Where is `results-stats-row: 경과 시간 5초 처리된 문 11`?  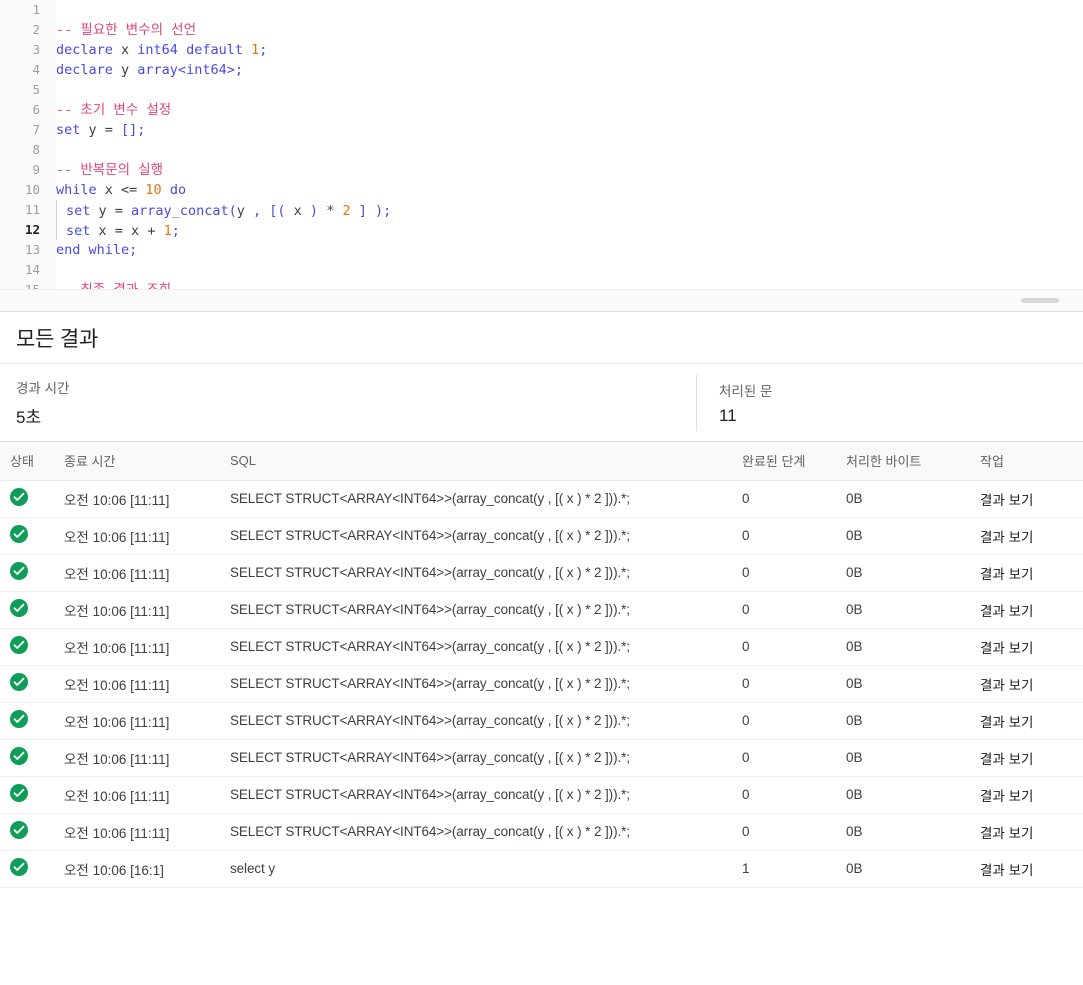 results-stats-row: 경과 시간 5초 처리된 문 11 is located at coordinates (541, 403).